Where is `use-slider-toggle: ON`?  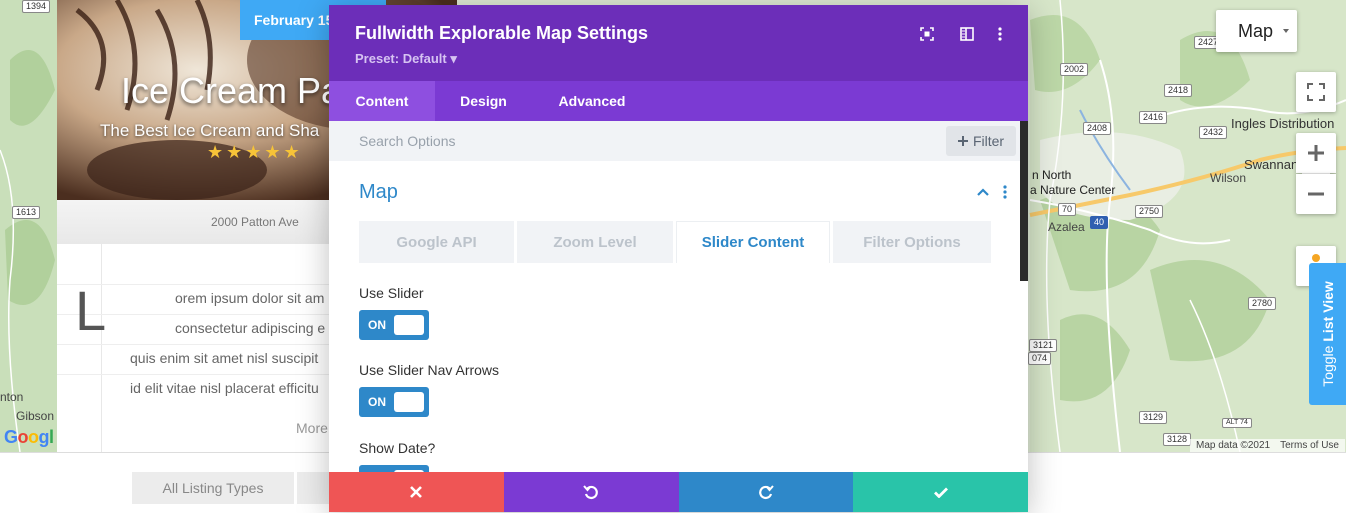
use-slider-toggle: ON is located at coordinates (394, 325).